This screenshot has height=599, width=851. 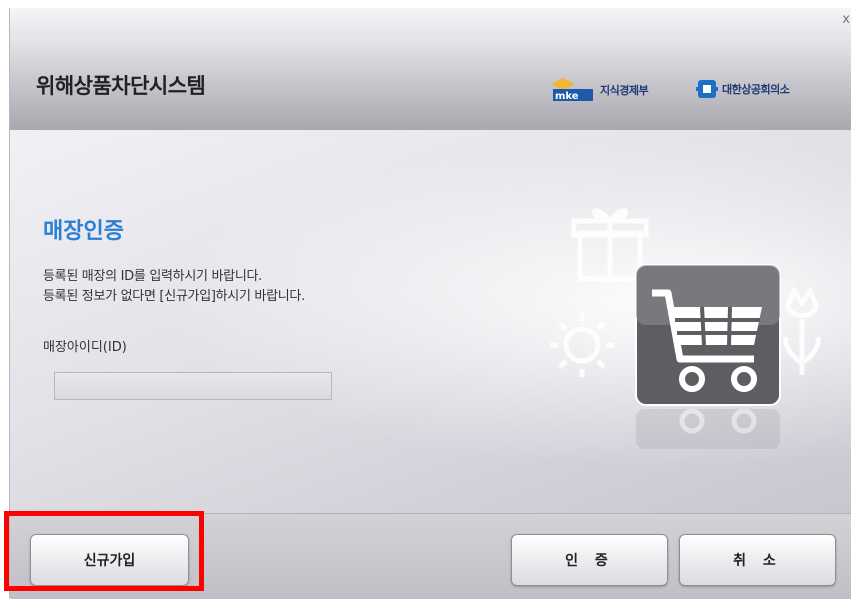 I want to click on button-bar: 신규가입 인 증 취 소, so click(x=430, y=556).